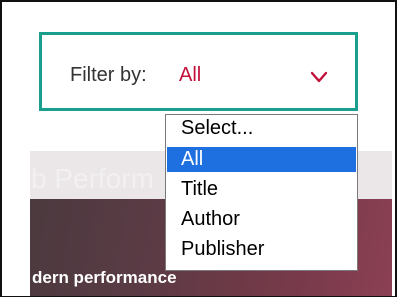  I want to click on option-author: Author, so click(261, 219).